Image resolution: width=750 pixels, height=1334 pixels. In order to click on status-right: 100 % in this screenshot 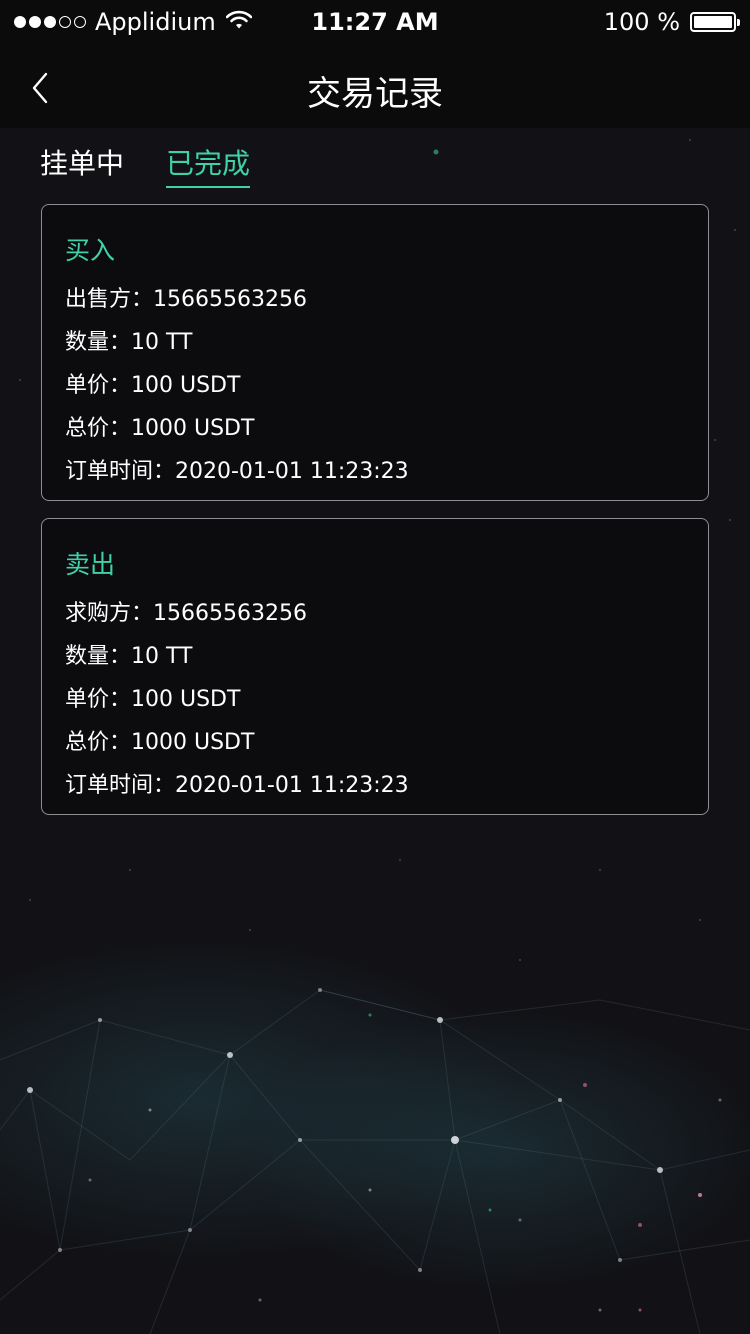, I will do `click(671, 22)`.